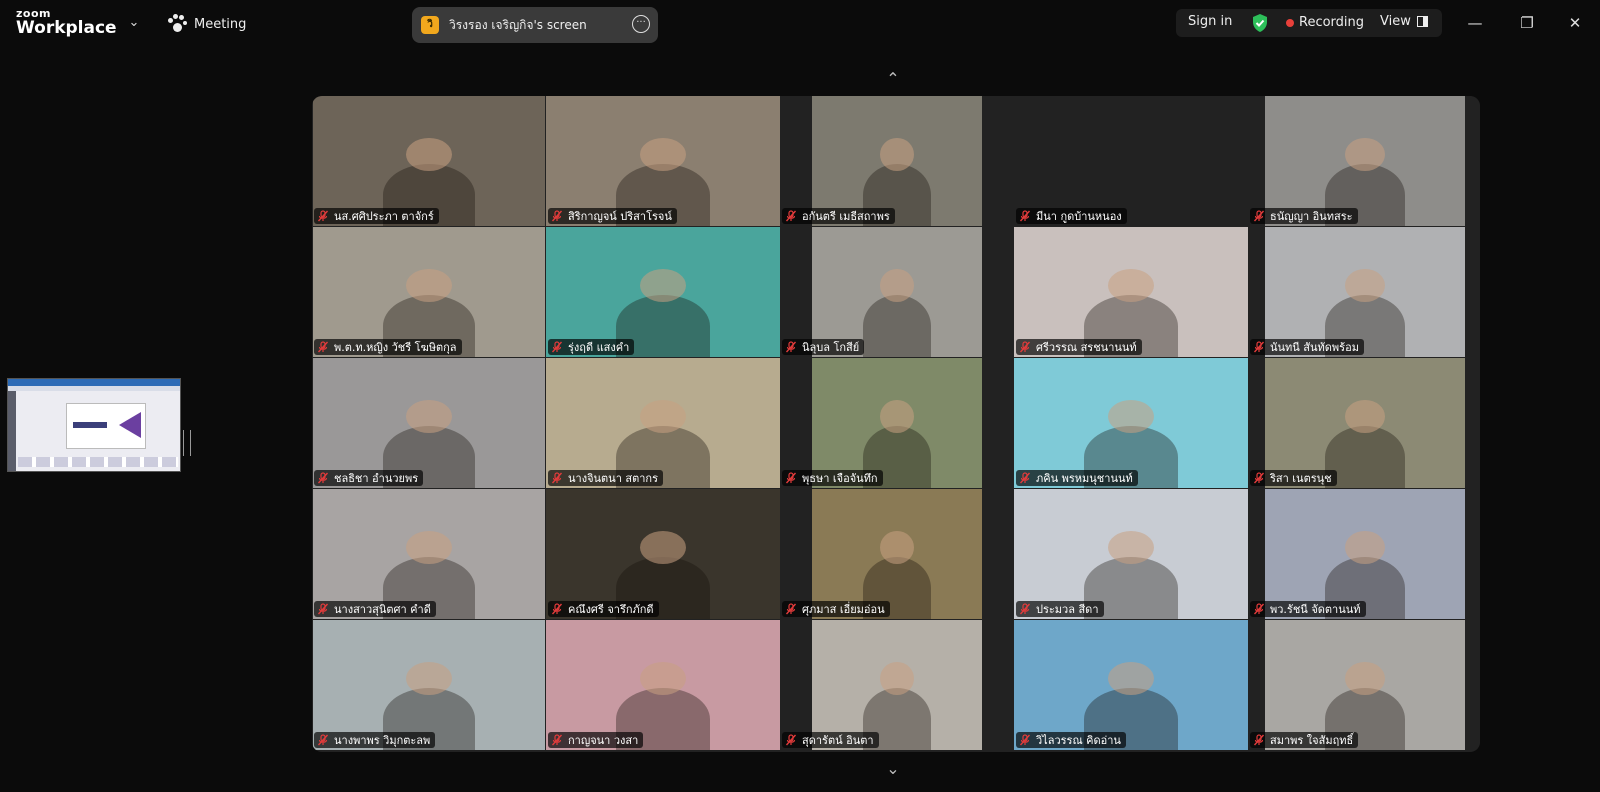 The image size is (1600, 792). What do you see at coordinates (591, 347) in the screenshot?
I see `participant-name-tag: รุ่งฤดี แสงคำ` at bounding box center [591, 347].